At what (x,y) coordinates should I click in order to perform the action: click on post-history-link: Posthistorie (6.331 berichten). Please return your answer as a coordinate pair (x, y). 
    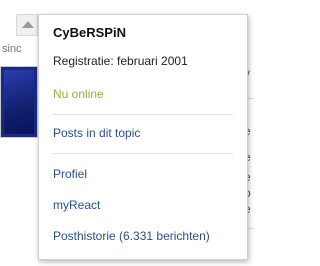
    Looking at the image, I should click on (131, 236).